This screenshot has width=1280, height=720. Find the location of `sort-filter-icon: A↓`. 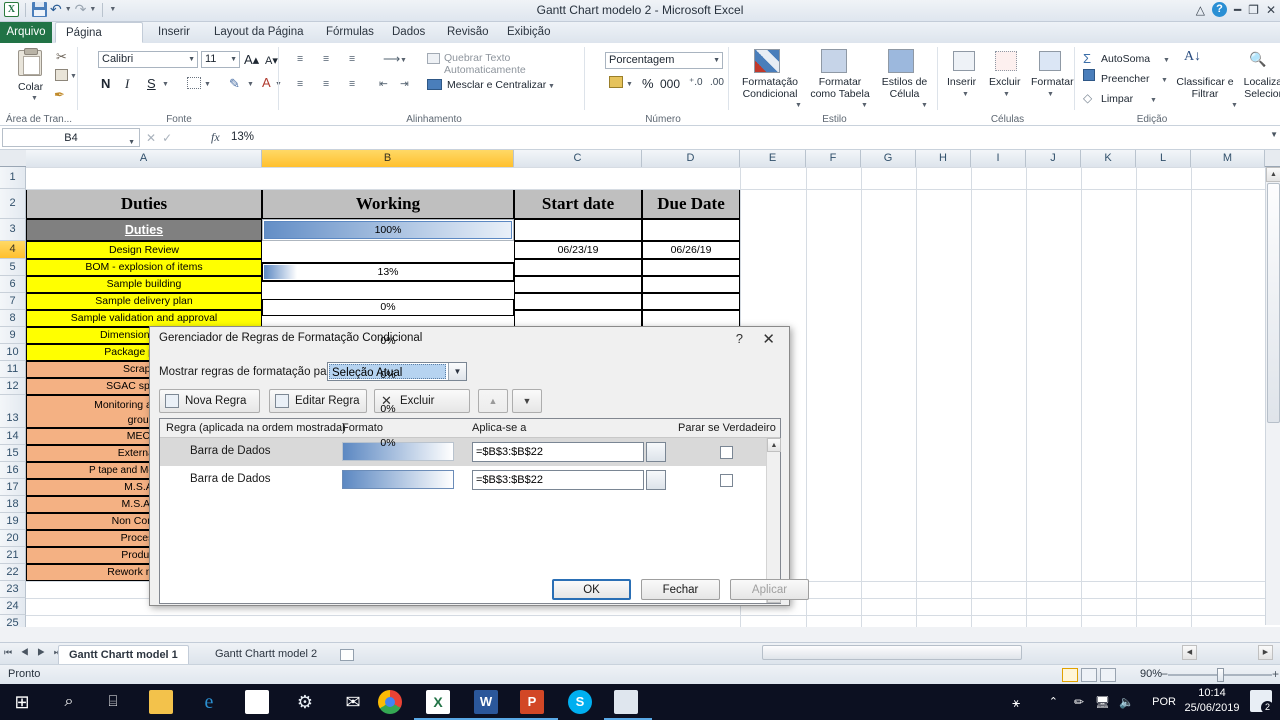

sort-filter-icon: A↓ is located at coordinates (1192, 57).